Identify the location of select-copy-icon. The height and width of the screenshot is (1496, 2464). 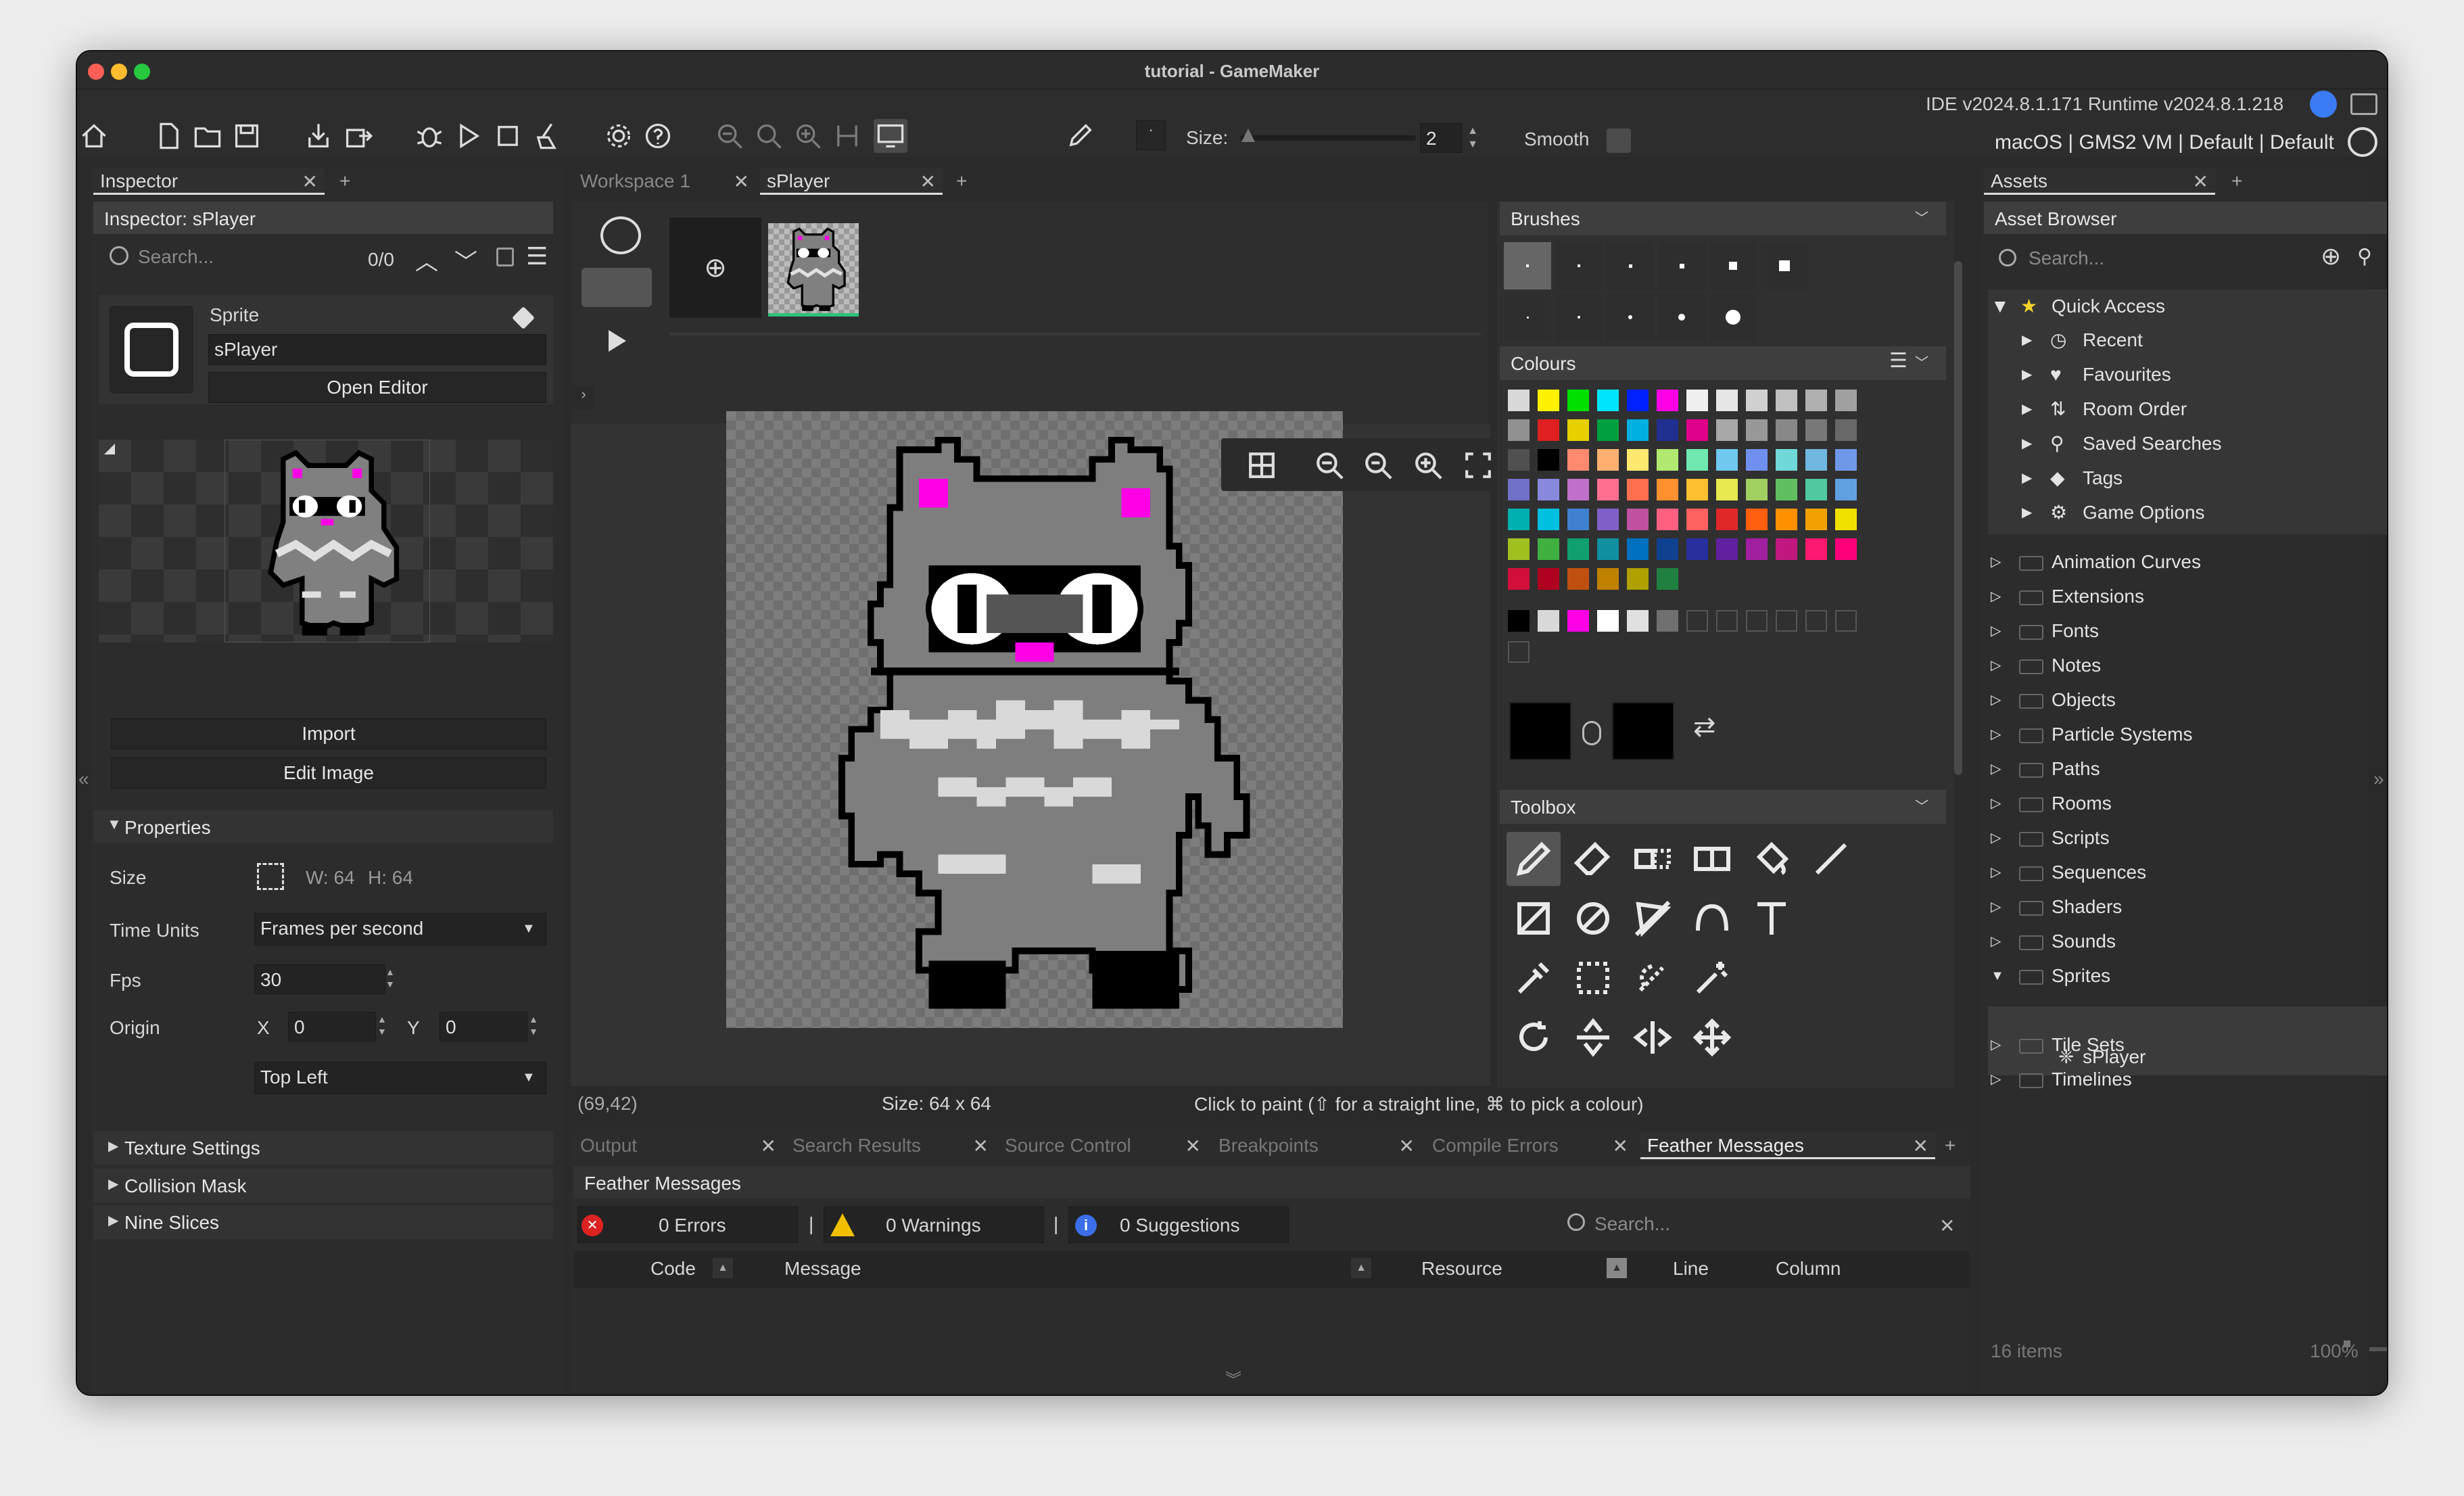
(1712, 859).